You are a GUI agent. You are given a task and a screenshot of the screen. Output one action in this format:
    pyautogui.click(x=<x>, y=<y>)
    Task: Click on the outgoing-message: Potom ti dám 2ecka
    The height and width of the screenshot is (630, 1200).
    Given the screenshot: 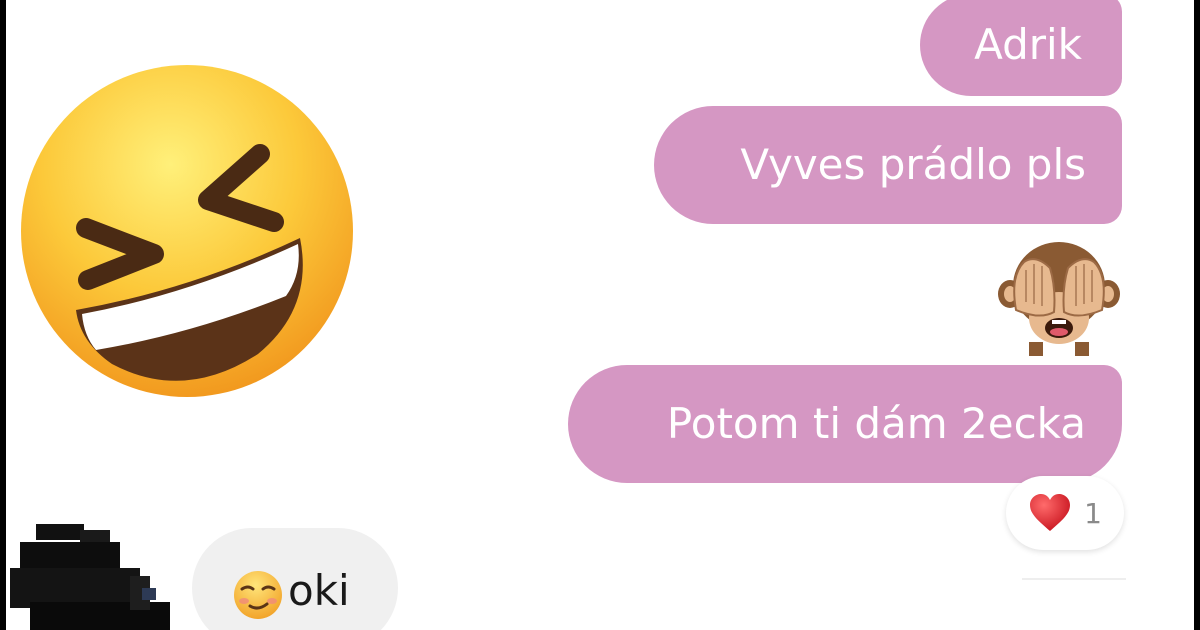 What is the action you would take?
    pyautogui.click(x=845, y=424)
    